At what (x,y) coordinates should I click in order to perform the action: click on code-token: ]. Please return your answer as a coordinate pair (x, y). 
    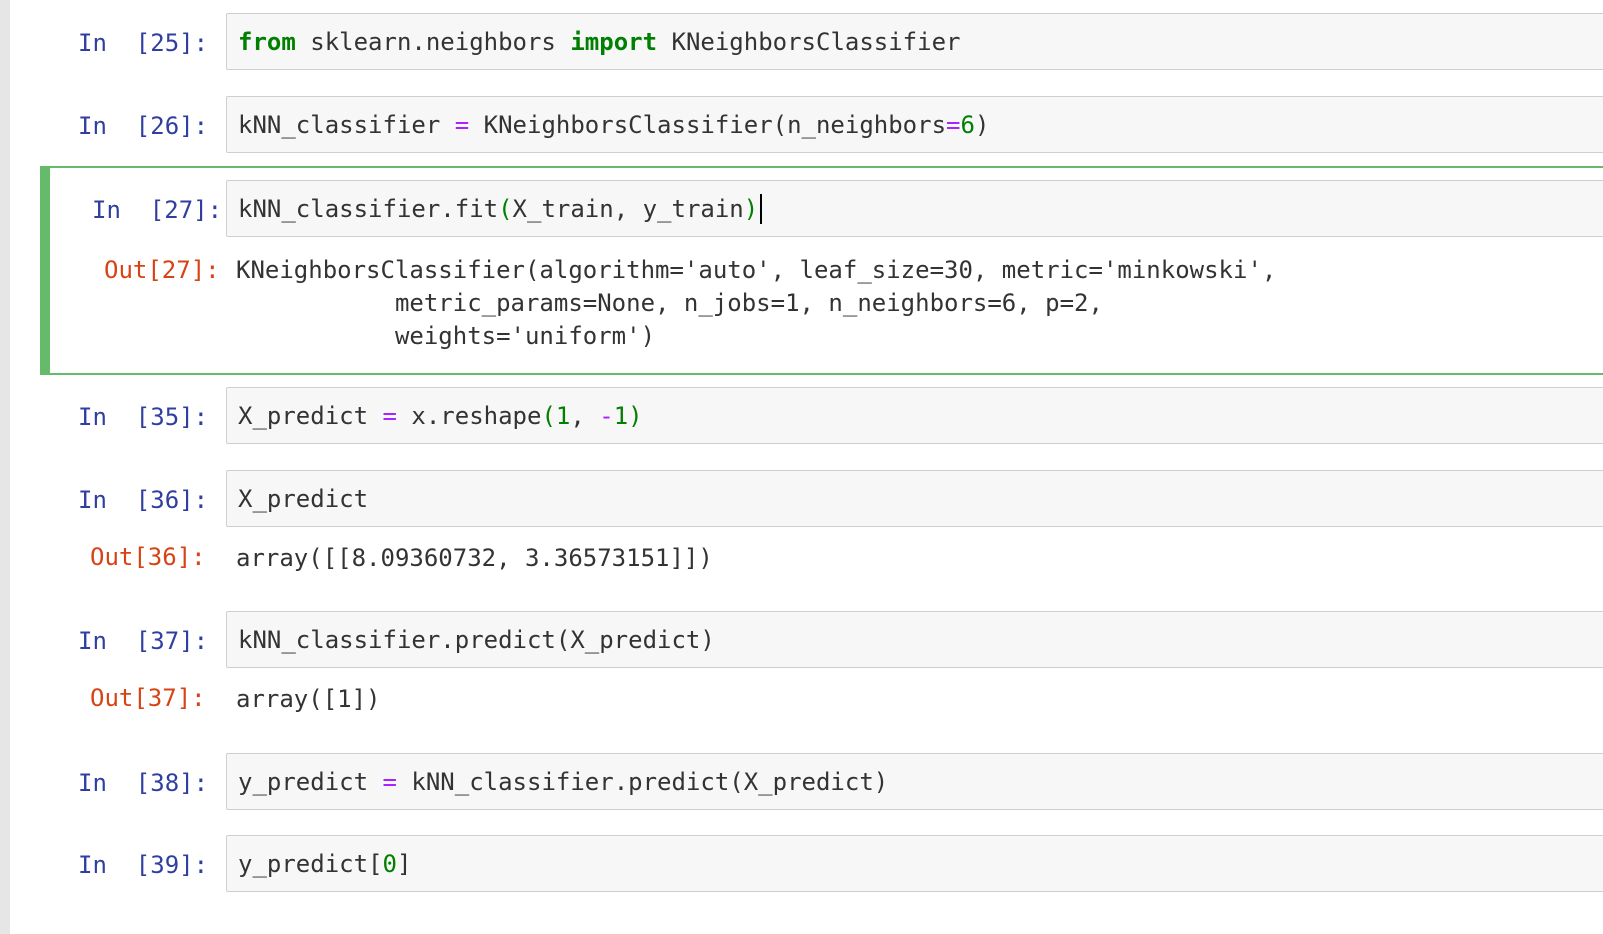
    Looking at the image, I should click on (404, 864).